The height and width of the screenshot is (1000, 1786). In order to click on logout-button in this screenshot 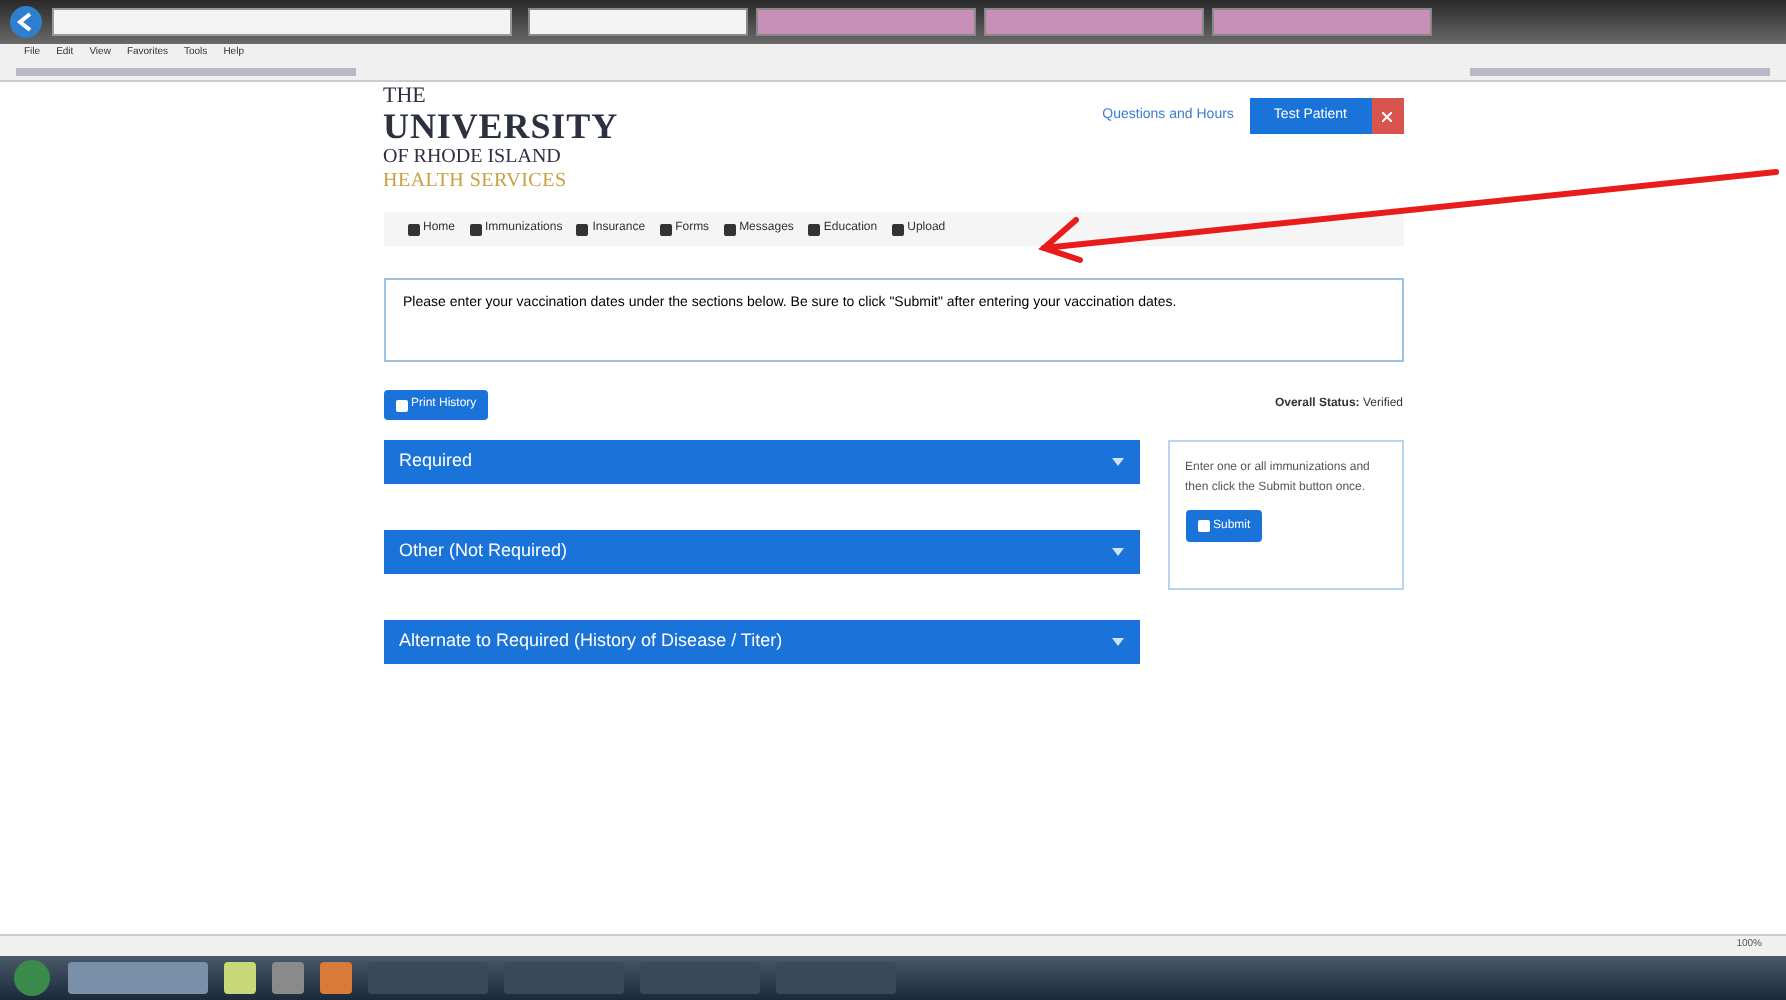, I will do `click(1387, 116)`.